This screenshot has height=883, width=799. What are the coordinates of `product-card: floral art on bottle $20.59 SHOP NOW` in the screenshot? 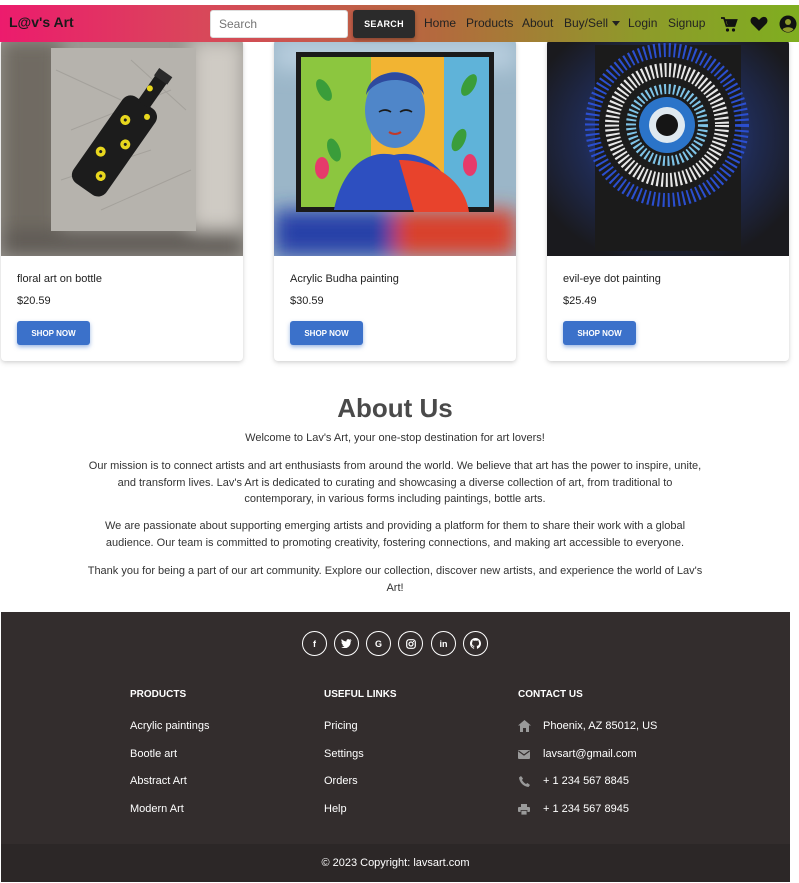 It's located at (122, 200).